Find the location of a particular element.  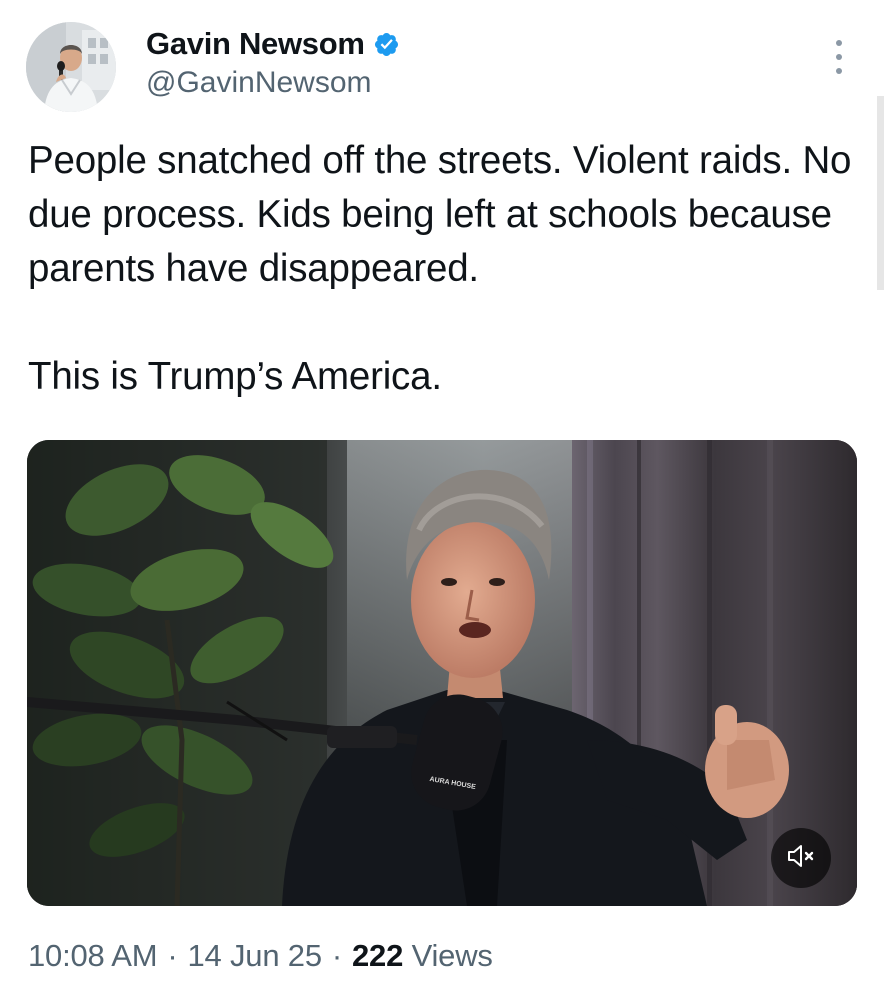

more-options-button is located at coordinates (839, 57).